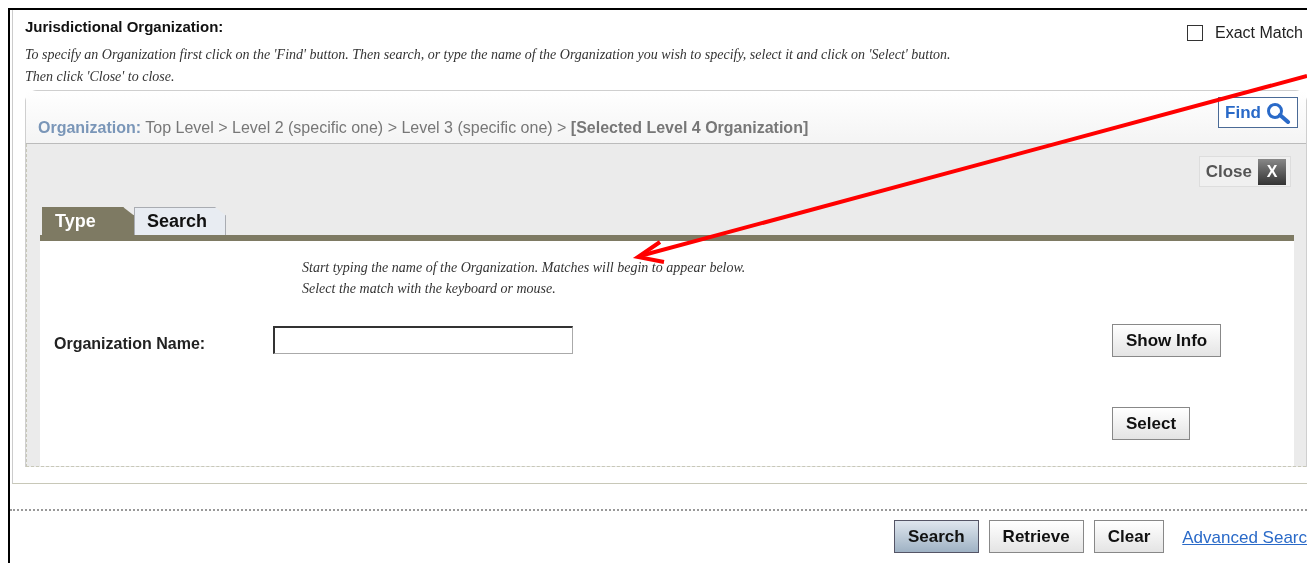 The height and width of the screenshot is (563, 1307). What do you see at coordinates (1036, 536) in the screenshot?
I see `footer-button: Retrieve` at bounding box center [1036, 536].